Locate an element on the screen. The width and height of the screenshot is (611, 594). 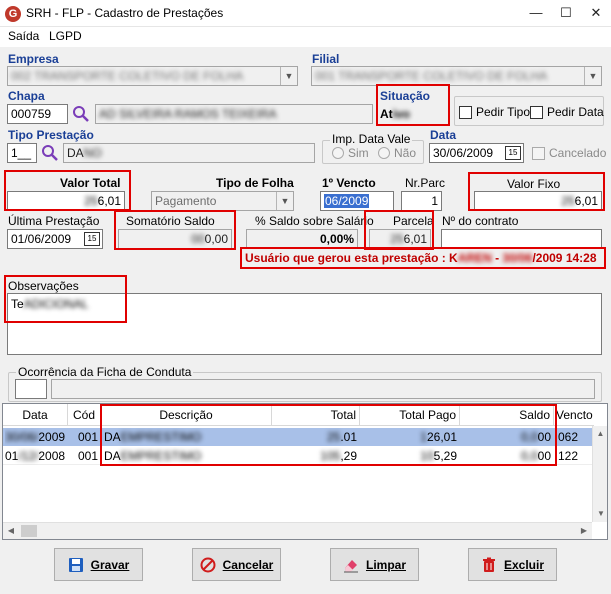
cell-total: 25.01 is located at coordinates (341, 437).